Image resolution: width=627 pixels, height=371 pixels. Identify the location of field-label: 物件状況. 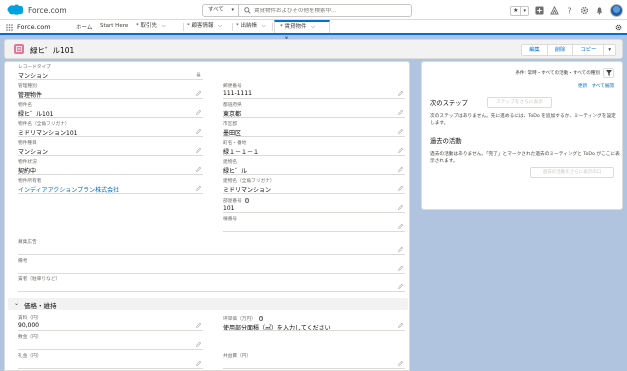
(27, 162).